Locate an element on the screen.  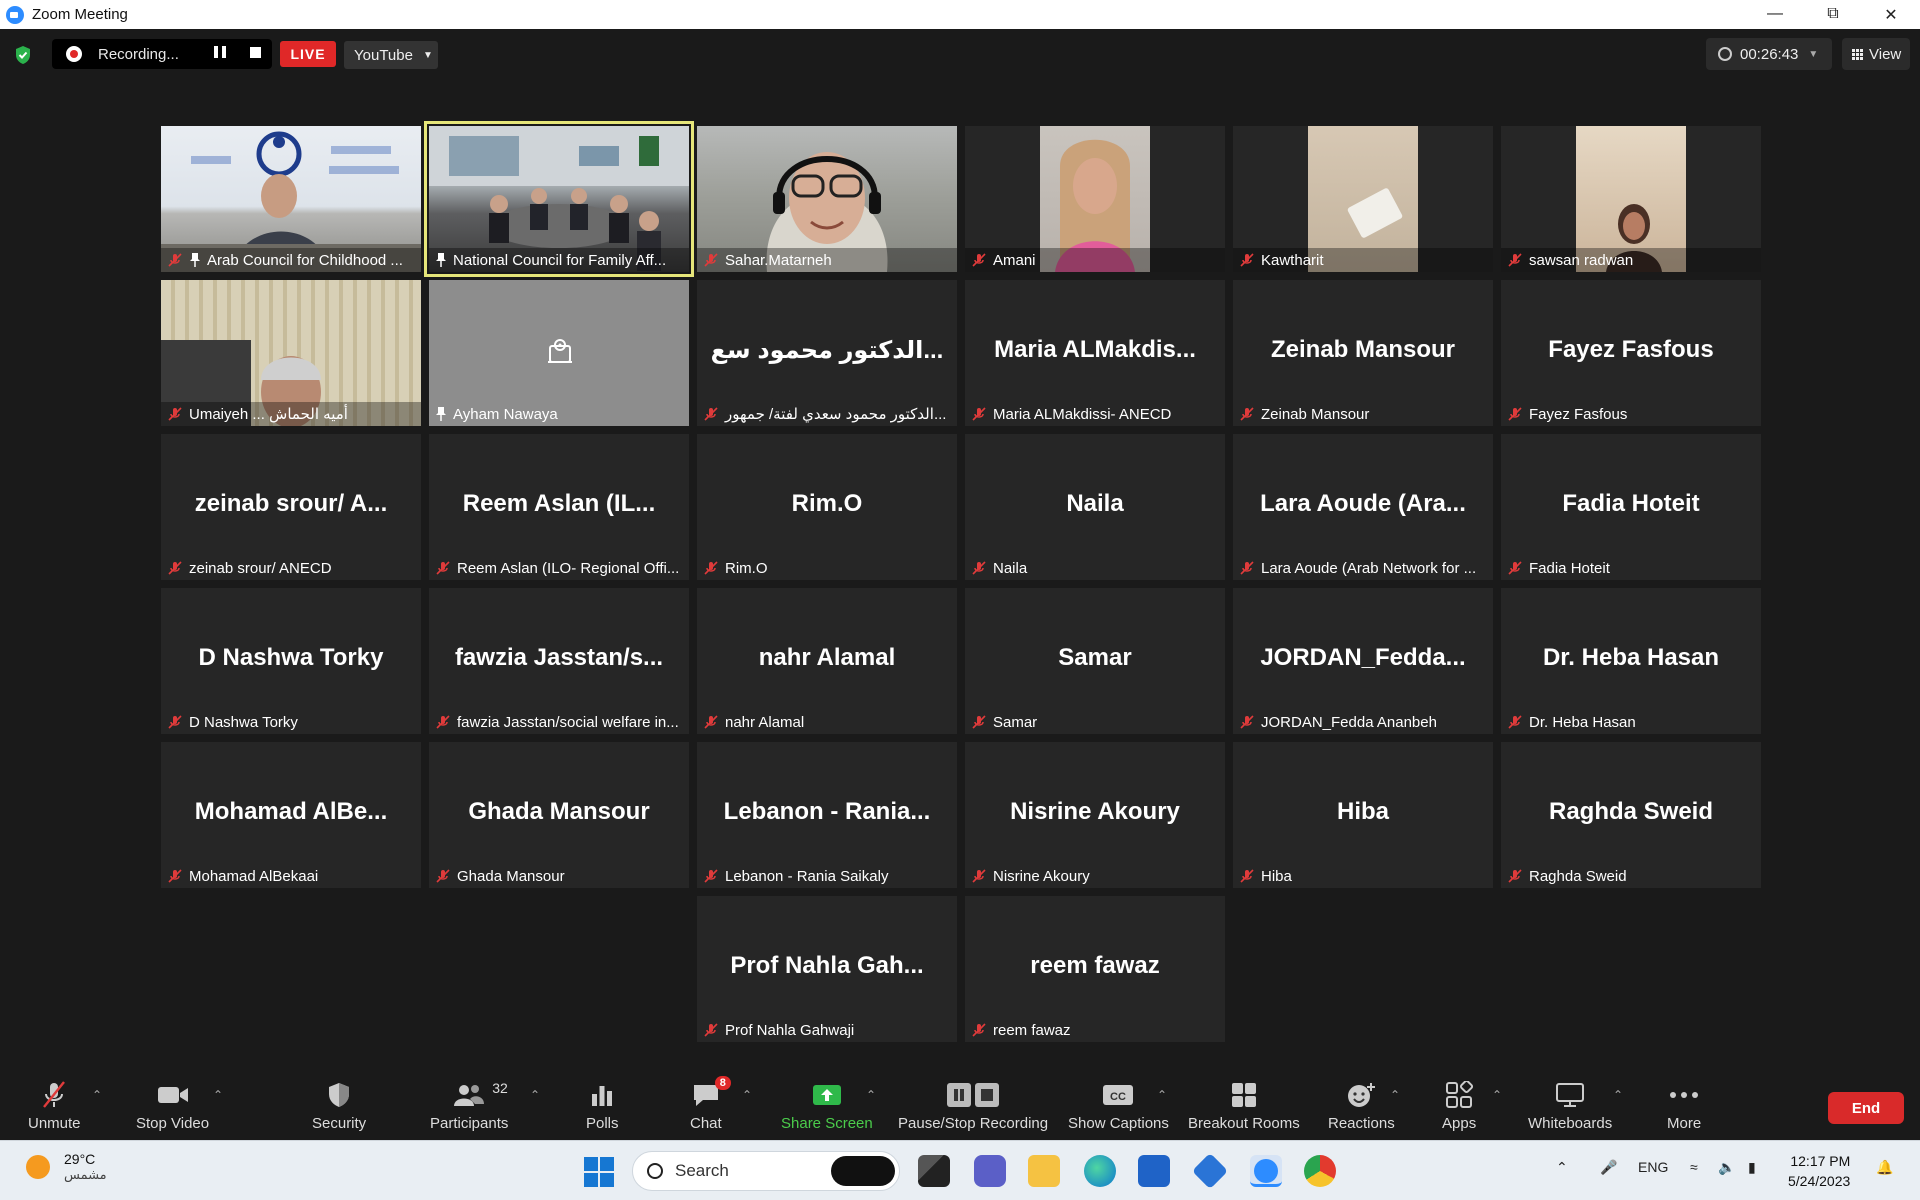
participant-tile: Nisrine Akoury Nisrine Akoury is located at coordinates (1095, 815).